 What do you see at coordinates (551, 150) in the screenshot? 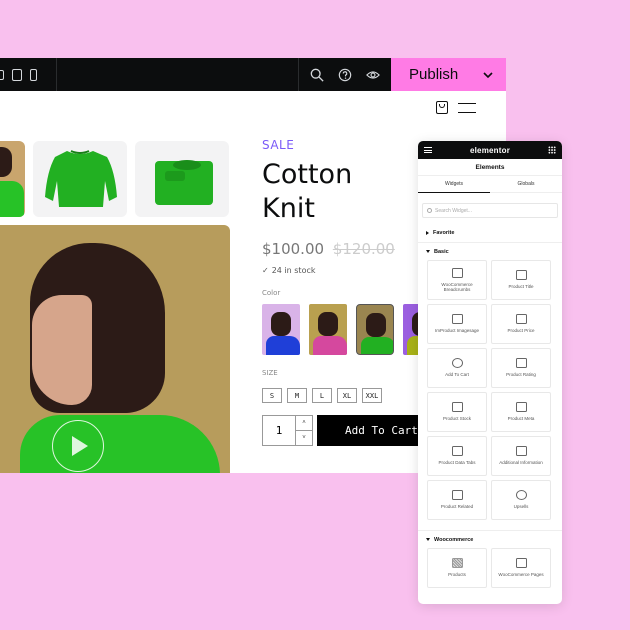
I see `grid-apps-icon` at bounding box center [551, 150].